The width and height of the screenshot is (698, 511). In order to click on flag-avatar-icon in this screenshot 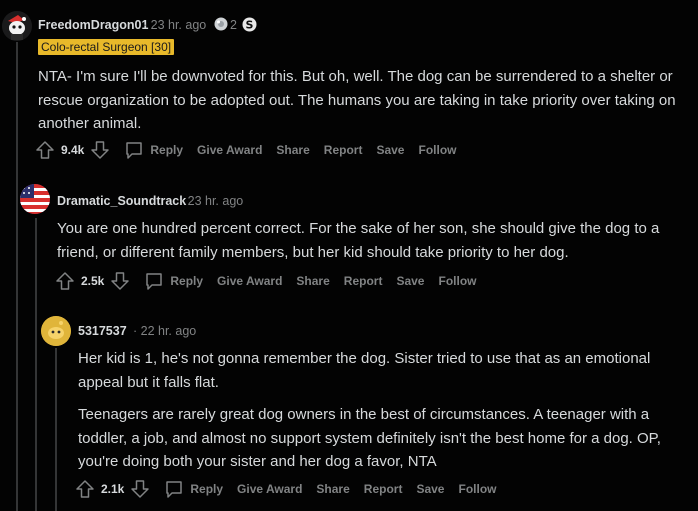, I will do `click(35, 199)`.